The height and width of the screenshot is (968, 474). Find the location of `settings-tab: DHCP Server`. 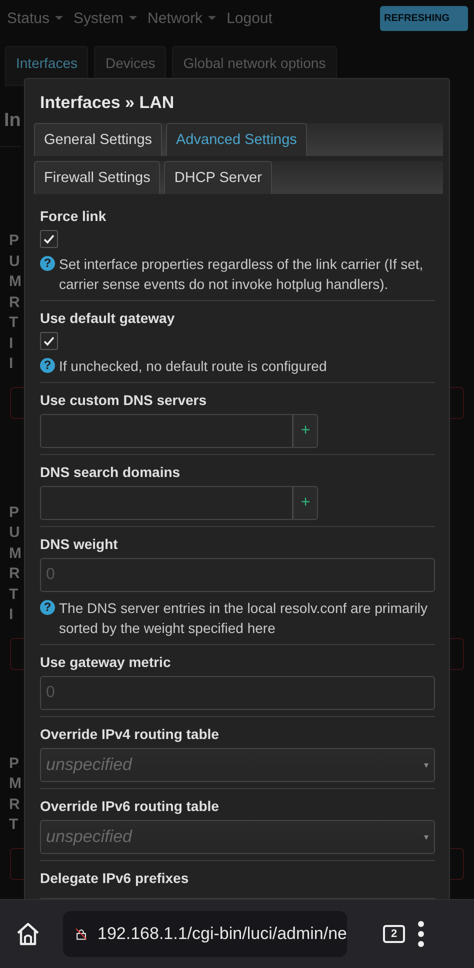

settings-tab: DHCP Server is located at coordinates (218, 177).